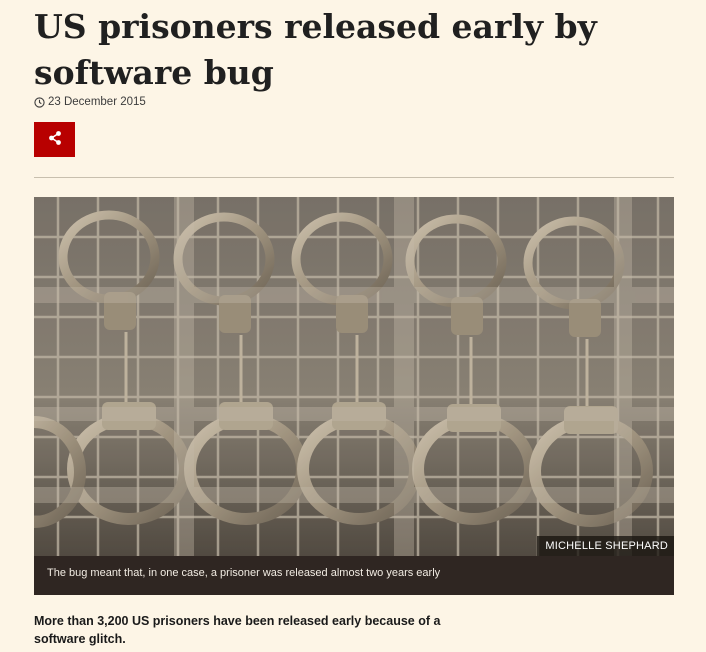 This screenshot has width=706, height=652. Describe the element at coordinates (354, 177) in the screenshot. I see `header-divider` at that location.